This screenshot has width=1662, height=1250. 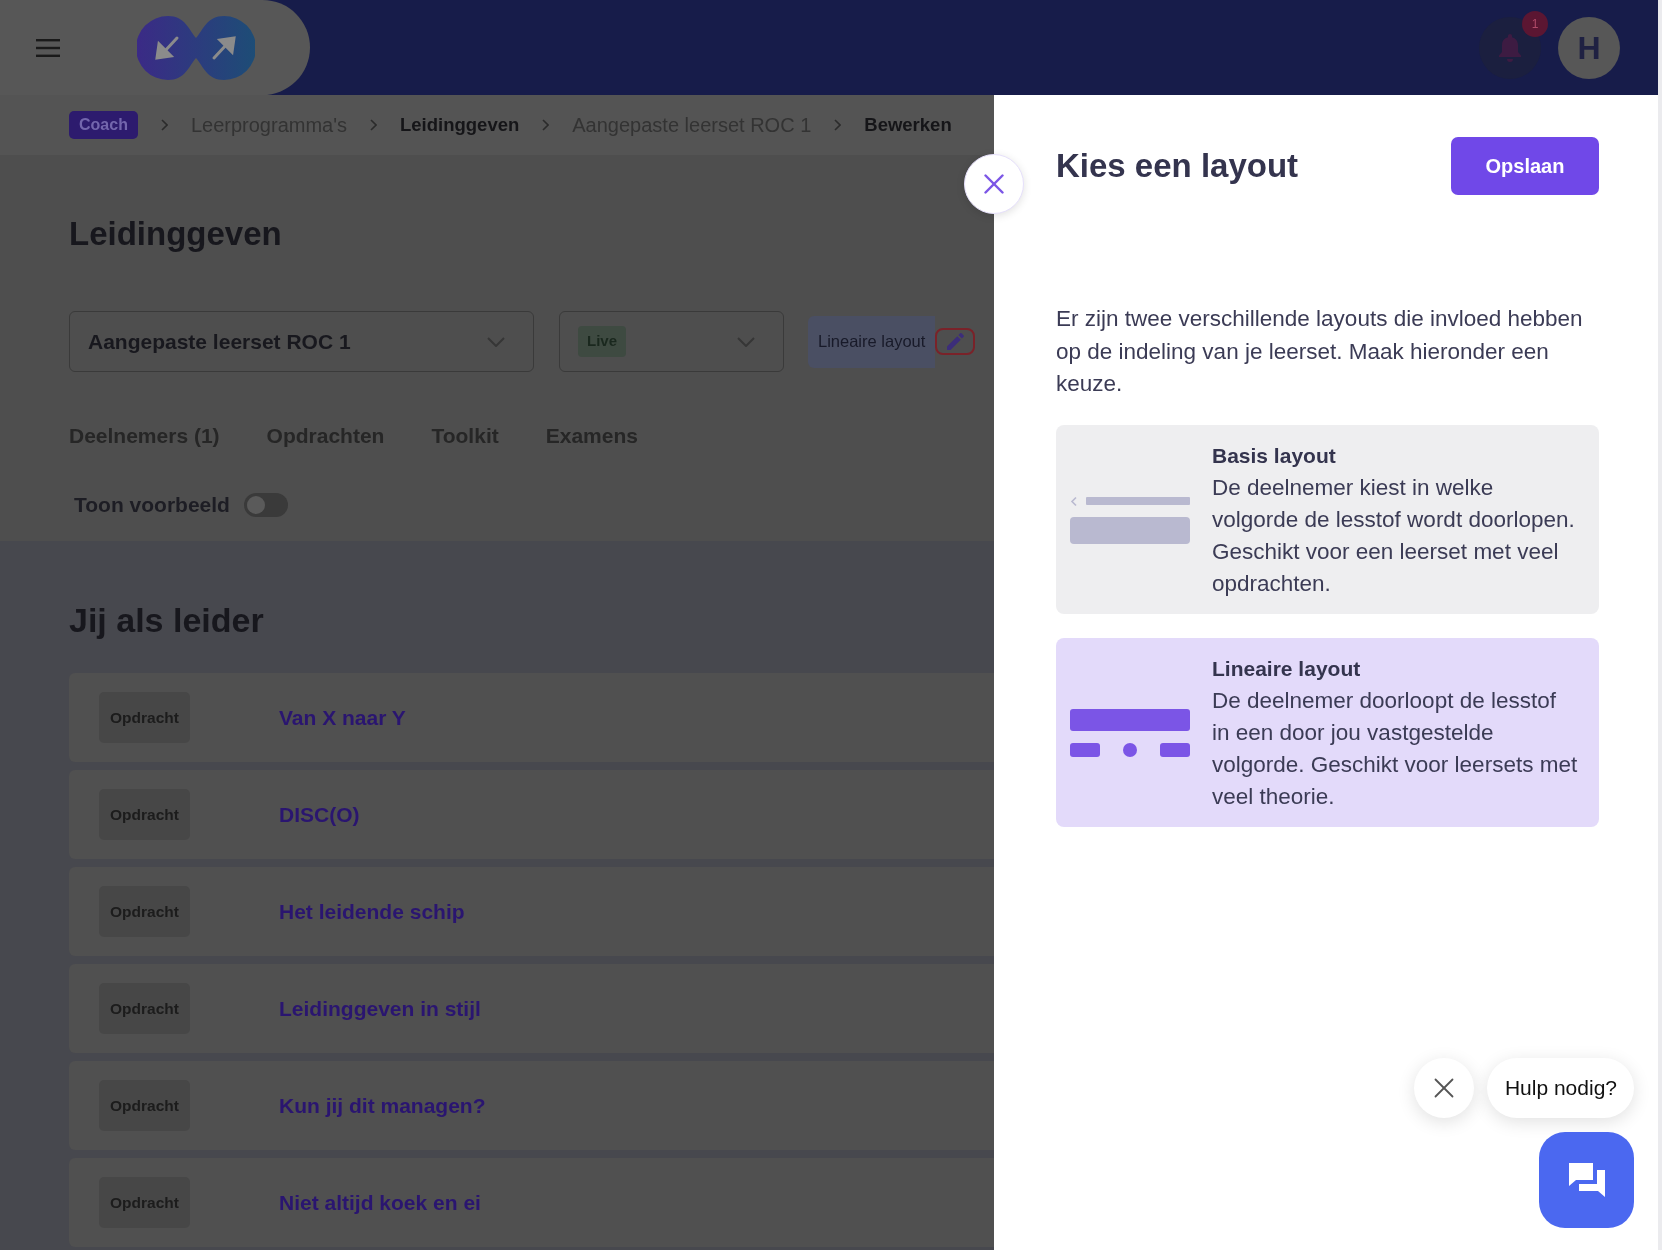 What do you see at coordinates (176, 234) in the screenshot?
I see `page-title: Leidinggeven` at bounding box center [176, 234].